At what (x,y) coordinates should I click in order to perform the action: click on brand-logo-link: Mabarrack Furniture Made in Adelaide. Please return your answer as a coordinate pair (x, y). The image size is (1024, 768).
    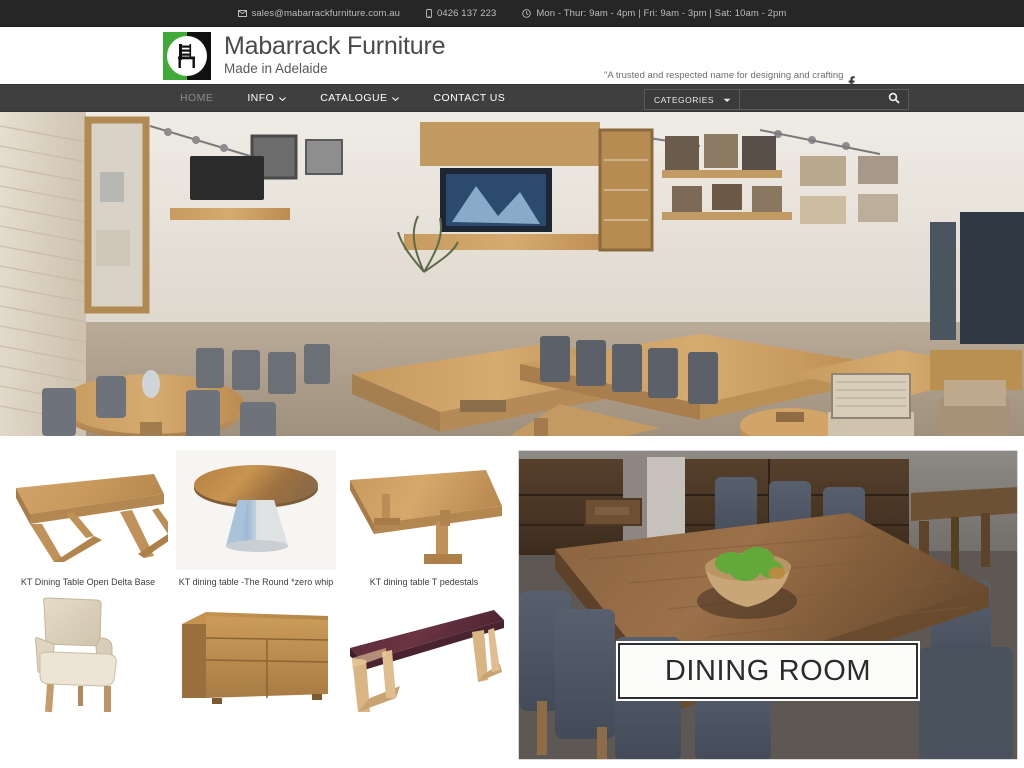
    Looking at the image, I should click on (304, 55).